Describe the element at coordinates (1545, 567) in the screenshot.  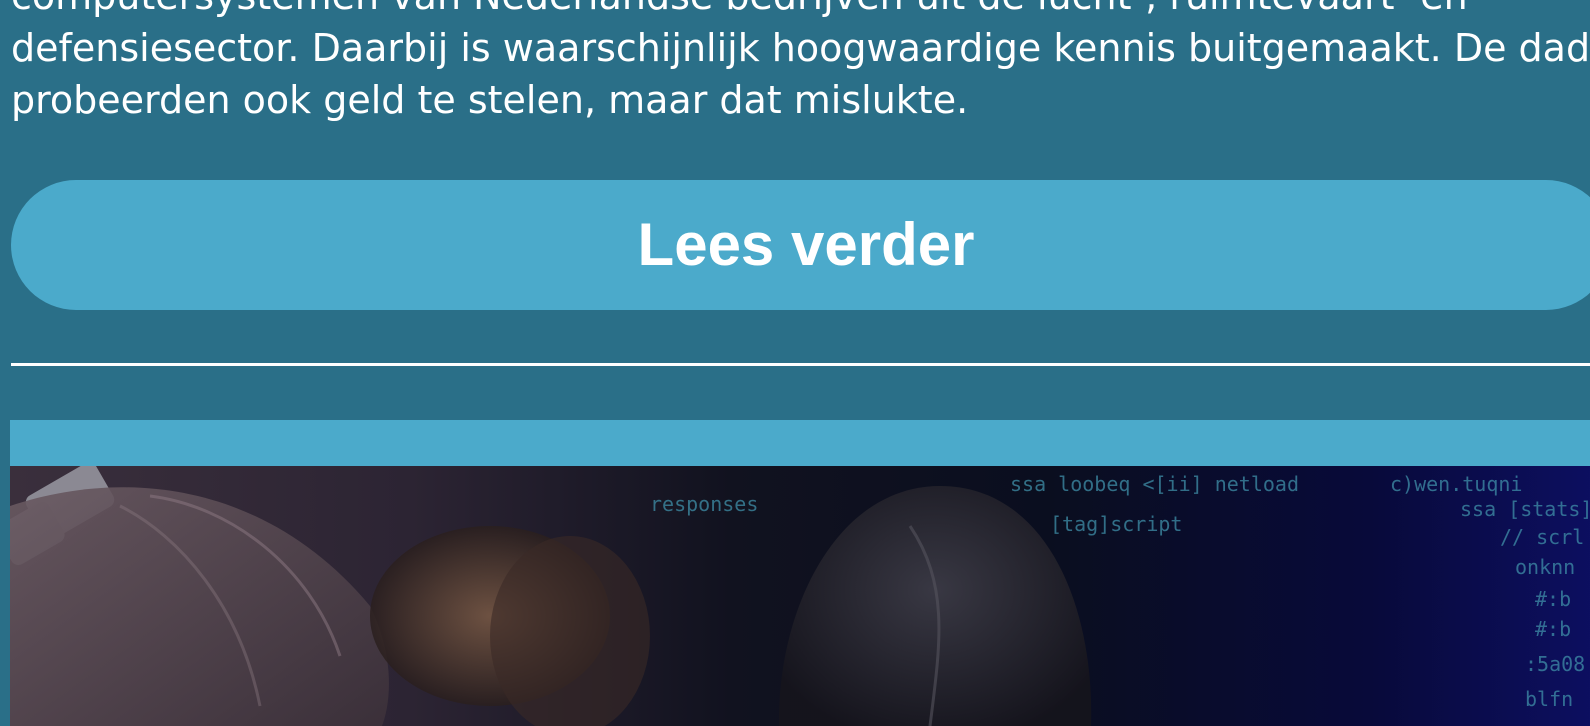
I see `code-text: onknn` at that location.